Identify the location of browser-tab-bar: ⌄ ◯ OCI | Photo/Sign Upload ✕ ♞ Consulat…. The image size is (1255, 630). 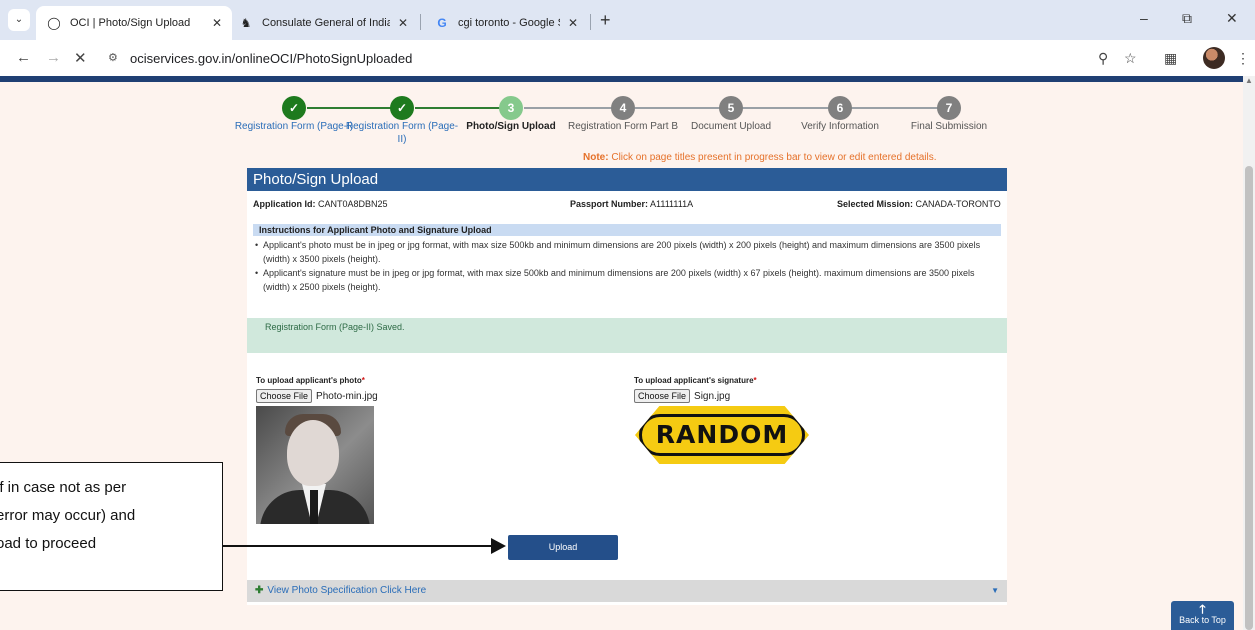
(627, 20).